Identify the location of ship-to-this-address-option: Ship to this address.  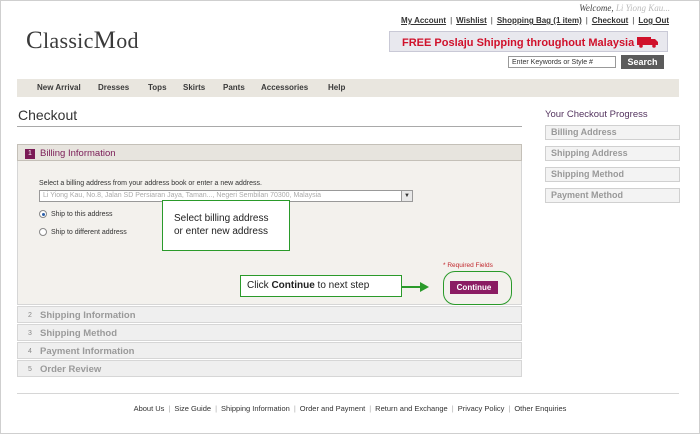
(75, 214).